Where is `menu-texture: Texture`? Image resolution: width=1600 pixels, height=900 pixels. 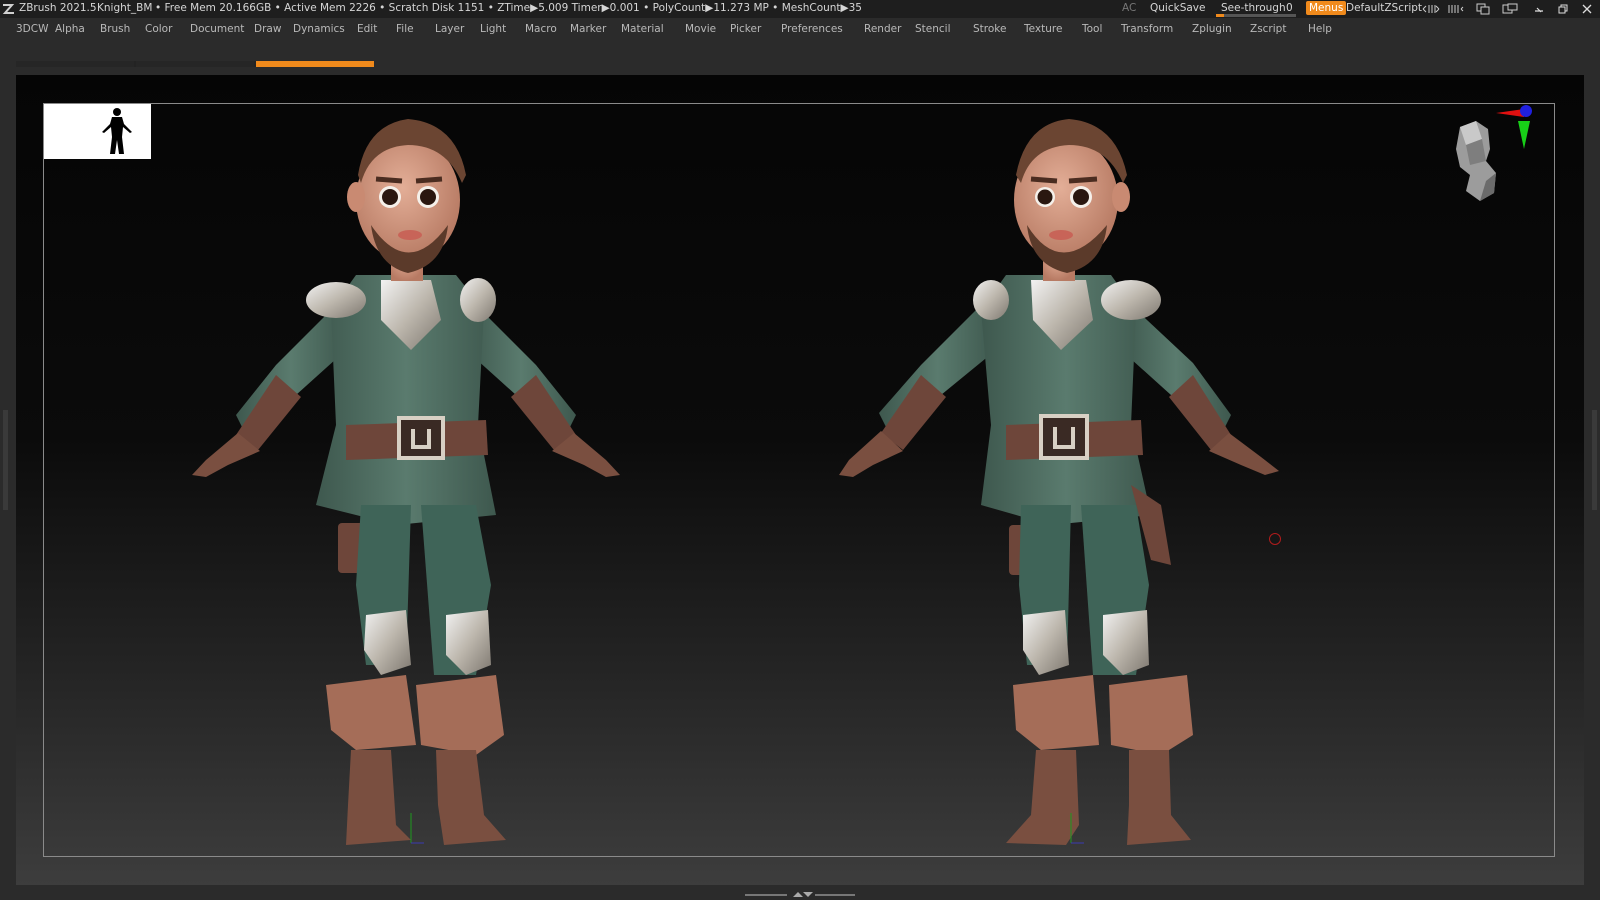
menu-texture: Texture is located at coordinates (1043, 29).